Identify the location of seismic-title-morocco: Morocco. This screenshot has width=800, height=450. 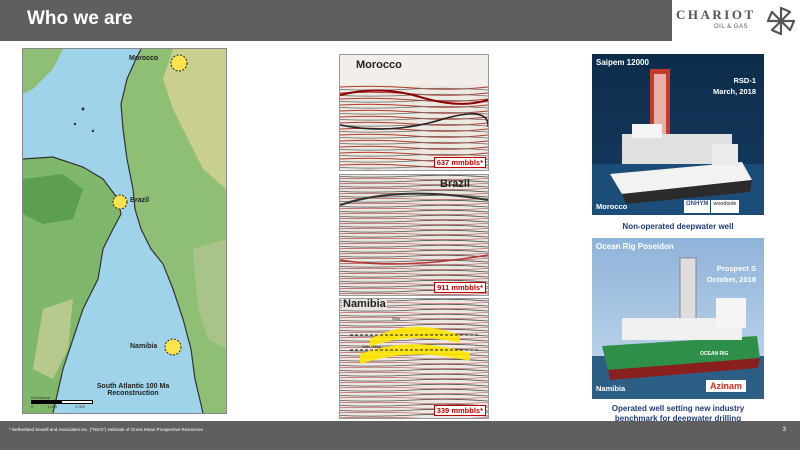
(379, 65).